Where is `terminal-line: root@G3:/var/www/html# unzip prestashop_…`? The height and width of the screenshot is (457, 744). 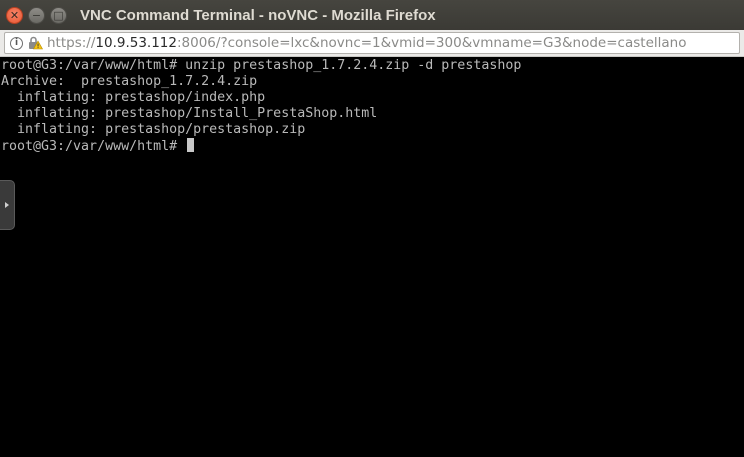
terminal-line: root@G3:/var/www/html# unzip prestashop_… is located at coordinates (261, 65).